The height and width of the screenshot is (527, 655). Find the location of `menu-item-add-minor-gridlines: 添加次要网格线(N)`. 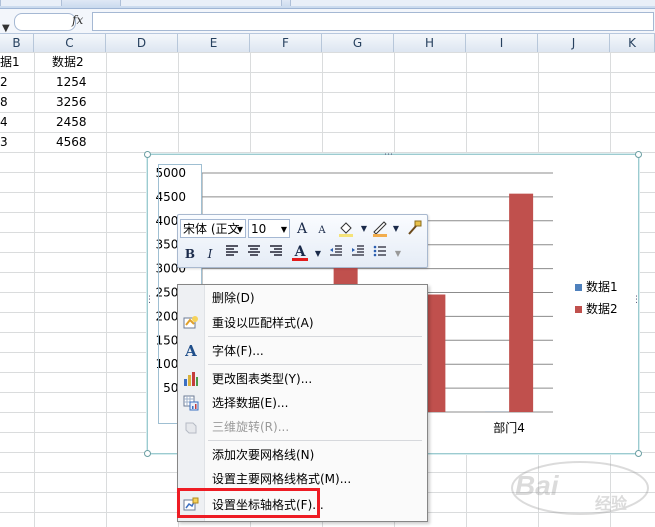

menu-item-add-minor-gridlines: 添加次要网格线(N) is located at coordinates (302, 455).